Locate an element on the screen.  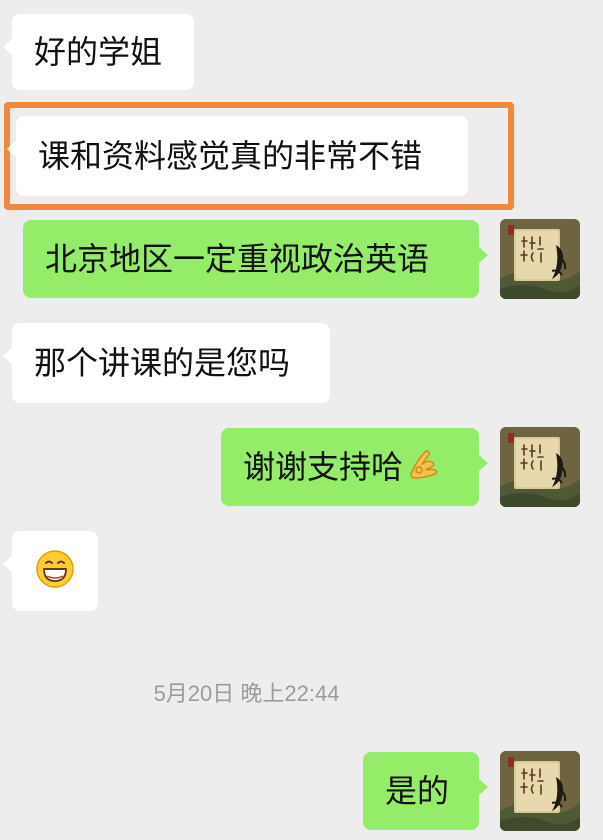
message-bubble-incoming: 那个讲课的是您吗 is located at coordinates (166, 363).